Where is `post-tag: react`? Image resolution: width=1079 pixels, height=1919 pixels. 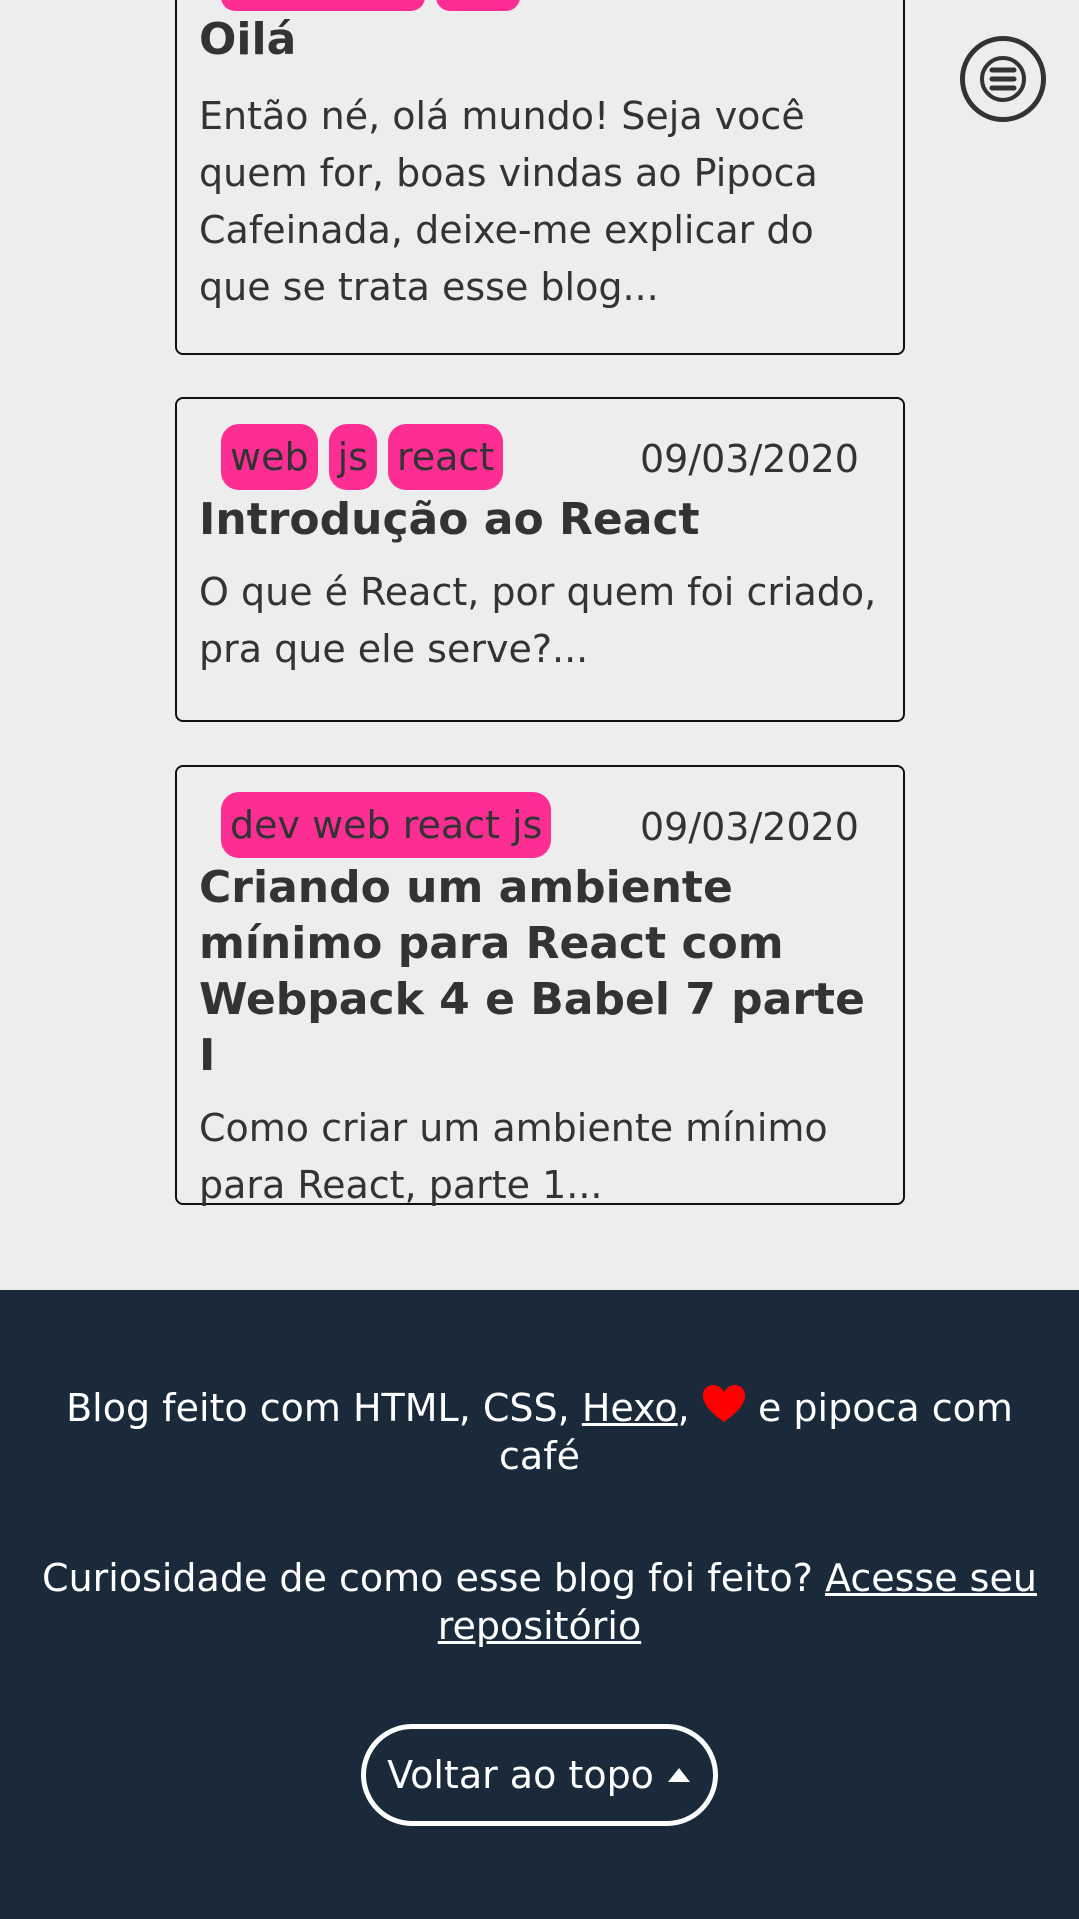
post-tag: react is located at coordinates (445, 457).